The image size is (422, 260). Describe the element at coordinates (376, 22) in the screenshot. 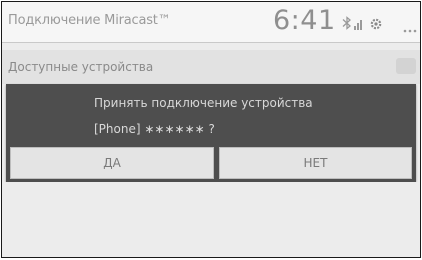

I see `gear-icon` at that location.